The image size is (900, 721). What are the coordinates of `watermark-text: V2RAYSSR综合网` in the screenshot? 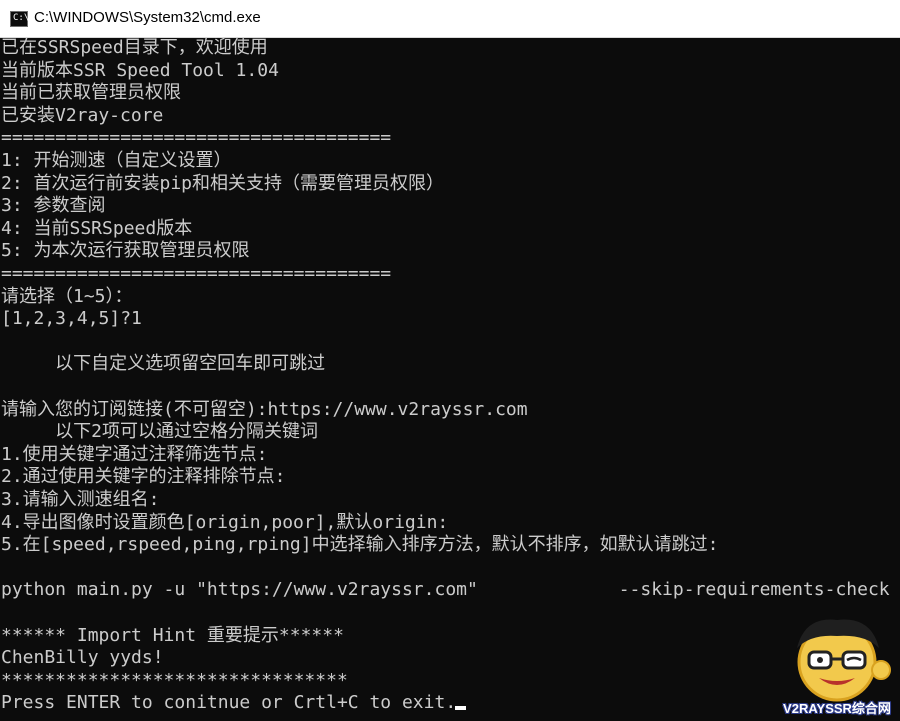 It's located at (837, 708).